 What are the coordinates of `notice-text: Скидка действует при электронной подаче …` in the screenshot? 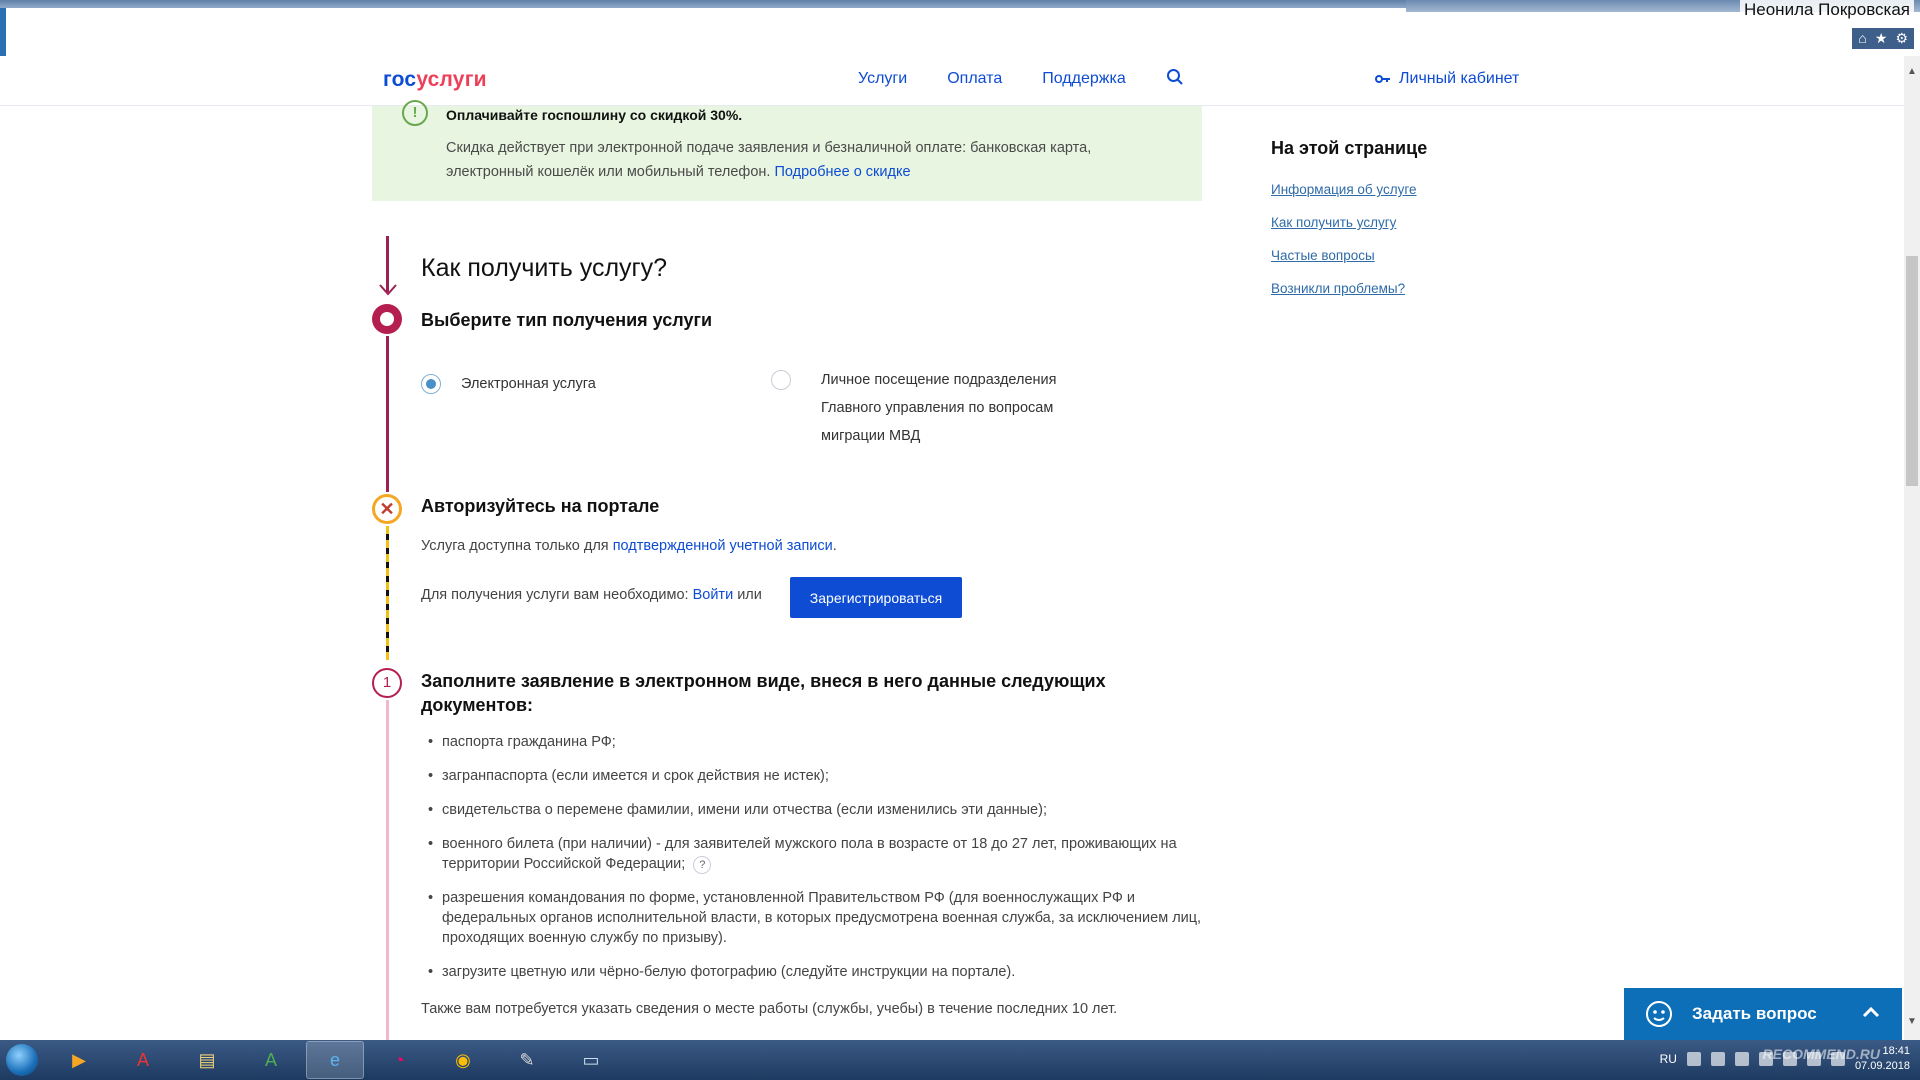 It's located at (796, 160).